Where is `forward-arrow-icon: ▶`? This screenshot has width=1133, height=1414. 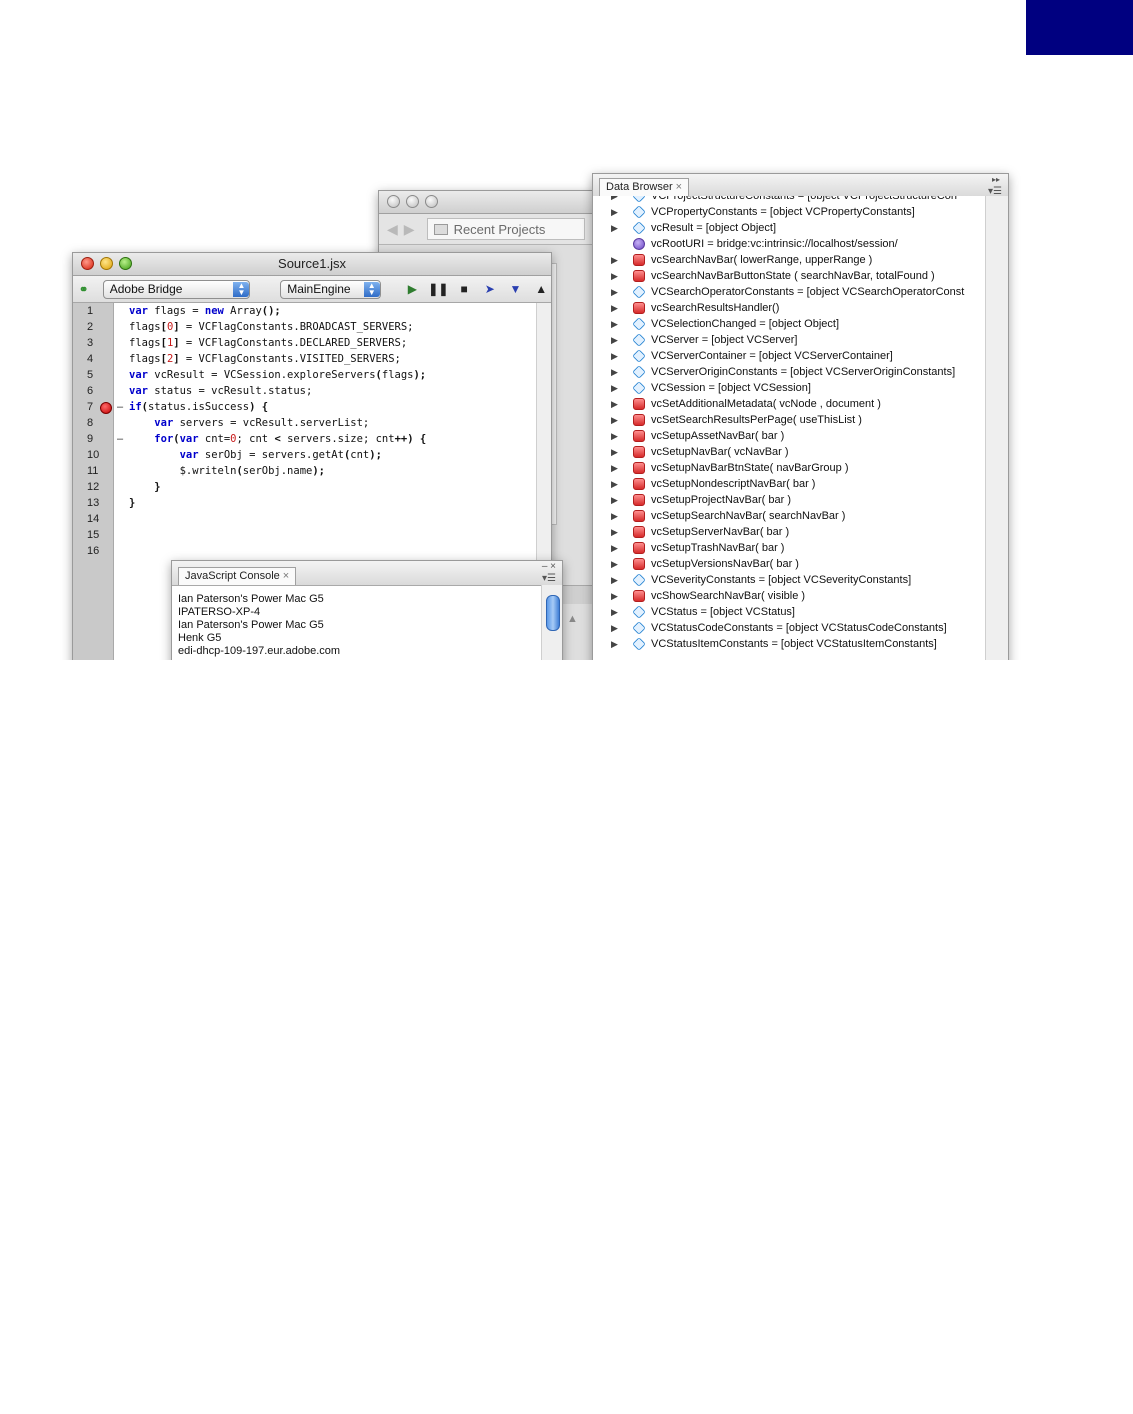 forward-arrow-icon: ▶ is located at coordinates (409, 229).